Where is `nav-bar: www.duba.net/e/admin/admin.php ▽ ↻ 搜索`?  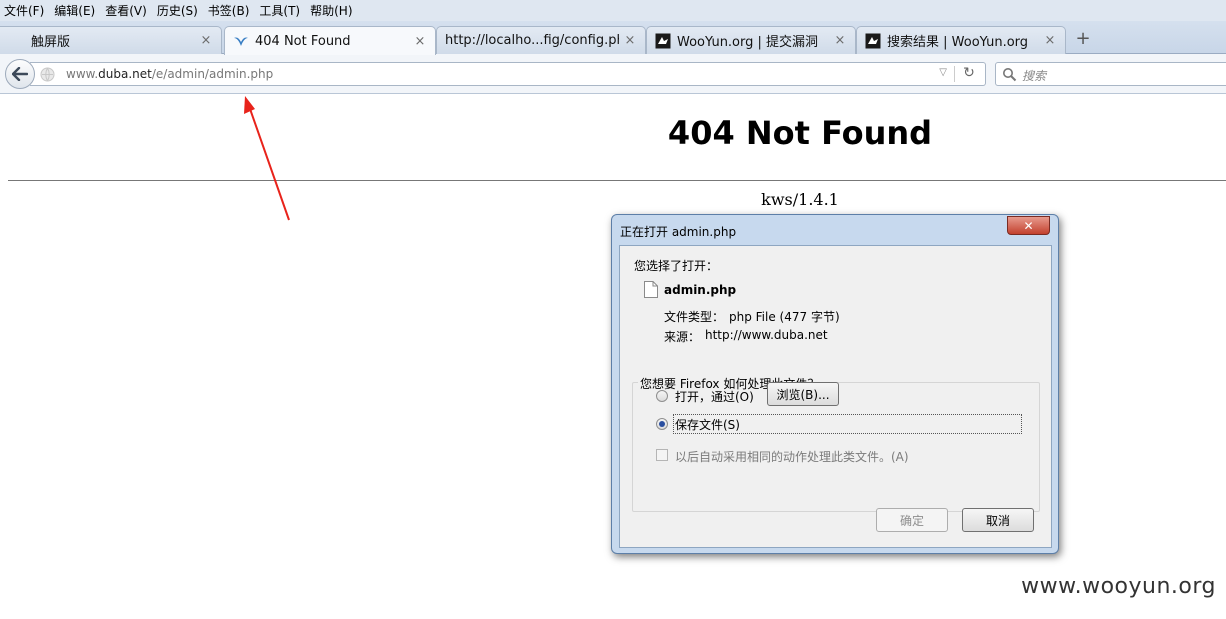 nav-bar: www.duba.net/e/admin/admin.php ▽ ↻ 搜索 is located at coordinates (613, 74).